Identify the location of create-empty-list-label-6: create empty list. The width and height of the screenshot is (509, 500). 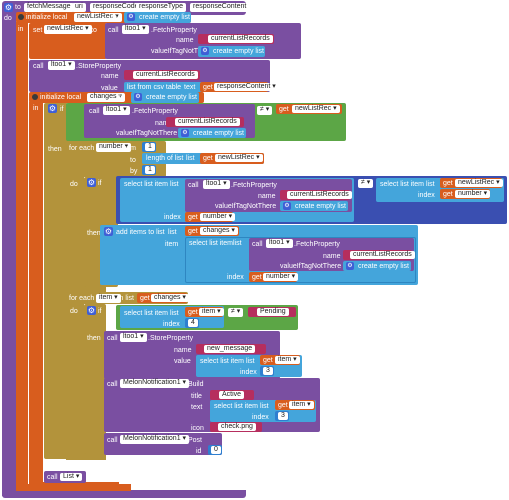
(383, 266).